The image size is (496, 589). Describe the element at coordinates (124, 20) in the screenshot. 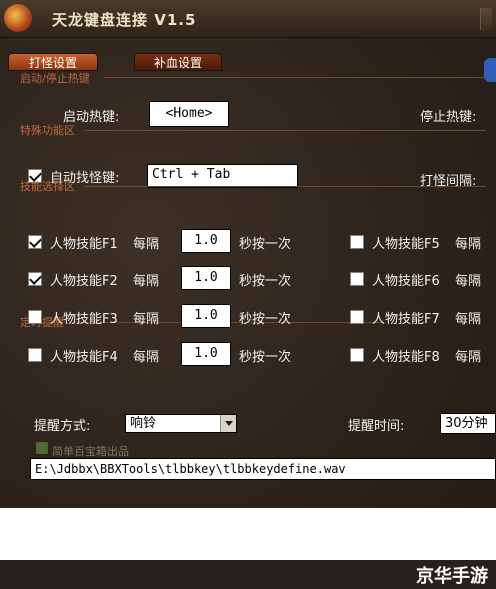

I see `window-title: 天龙键盘连接 V1.5` at that location.